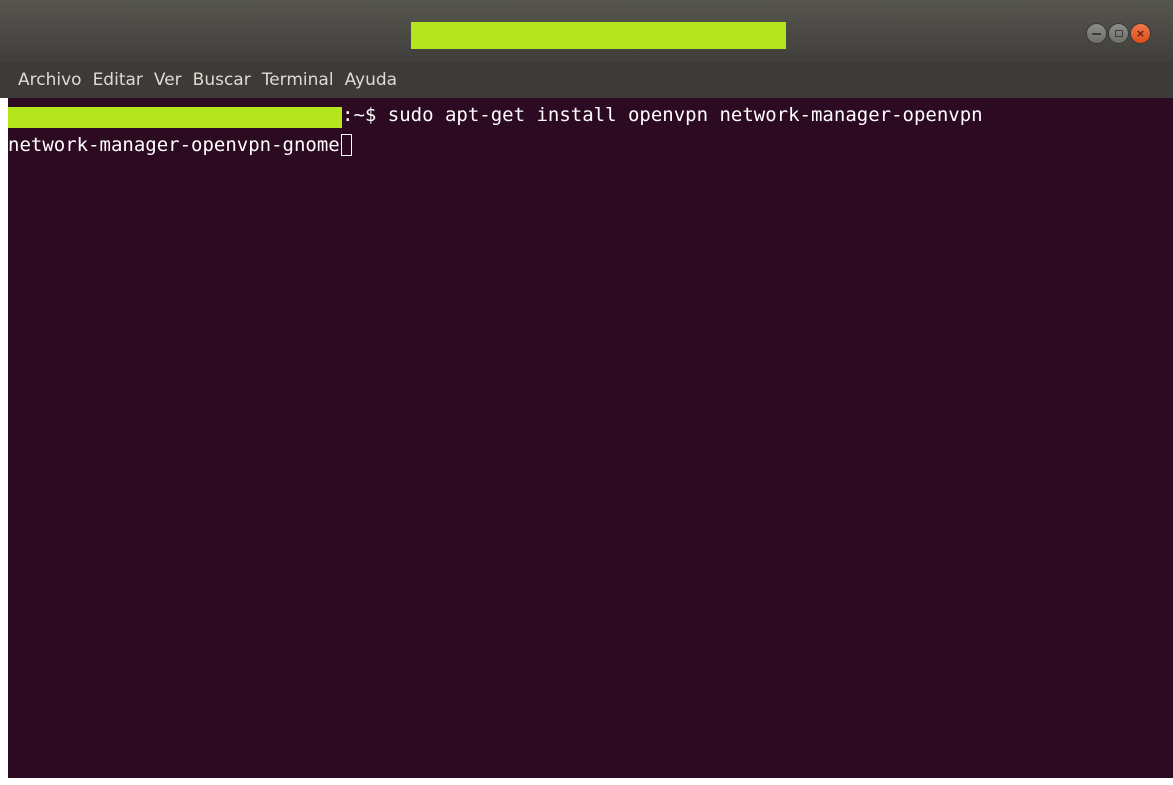 The height and width of the screenshot is (785, 1173). Describe the element at coordinates (586, 80) in the screenshot. I see `menu-bar: Archivo Editar Ver Buscar Terminal Ayuda` at that location.